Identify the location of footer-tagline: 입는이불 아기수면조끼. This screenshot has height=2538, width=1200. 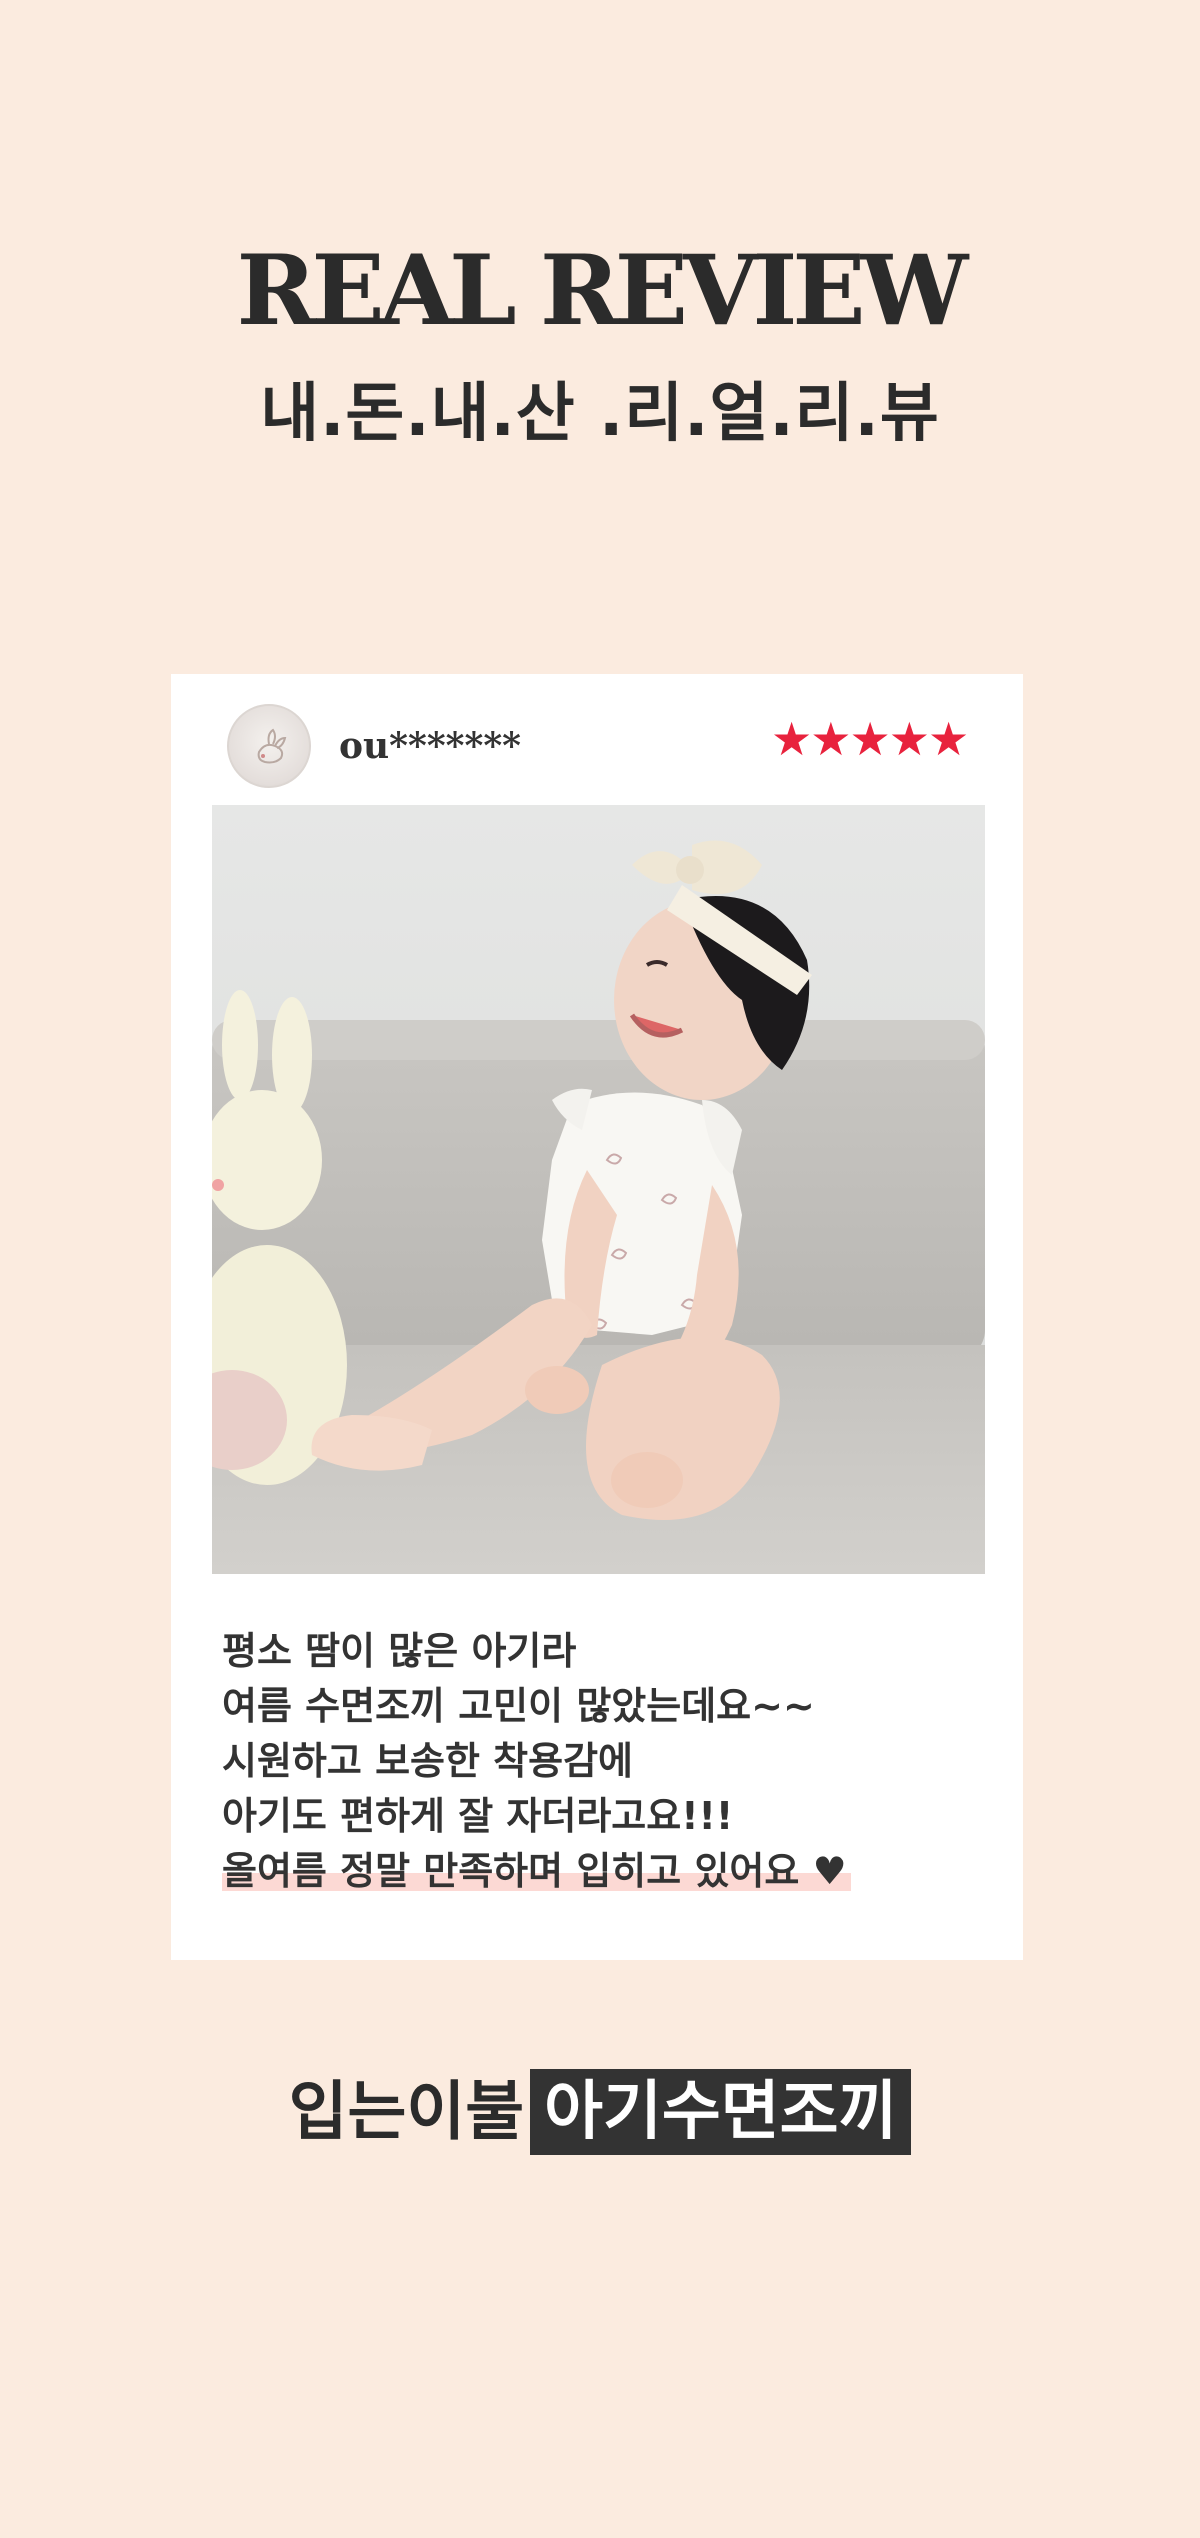
(600, 2111).